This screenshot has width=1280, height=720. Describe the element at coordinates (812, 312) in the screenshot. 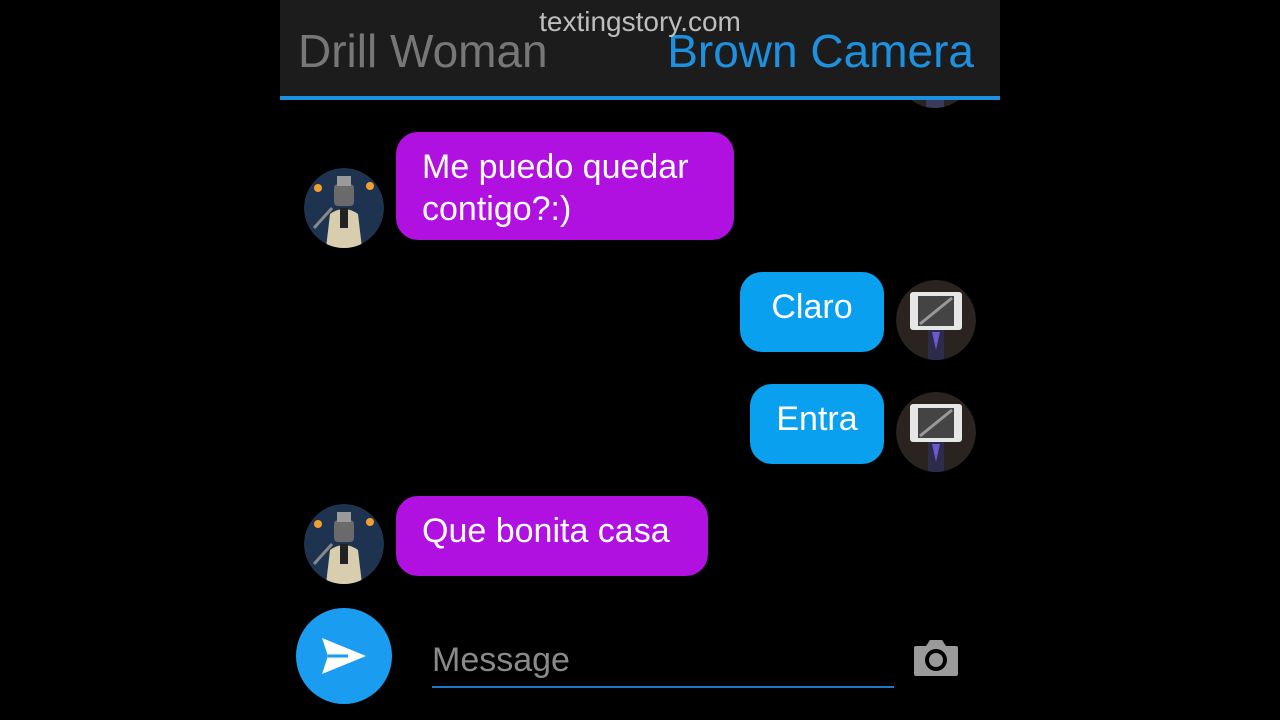

I see `message-bubble-sent: Claro` at that location.